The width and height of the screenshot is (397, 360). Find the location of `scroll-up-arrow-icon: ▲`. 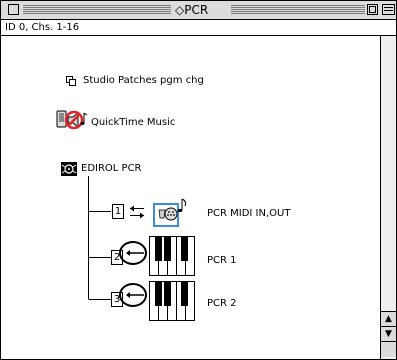

scroll-up-arrow-icon: ▲ is located at coordinates (388, 318).